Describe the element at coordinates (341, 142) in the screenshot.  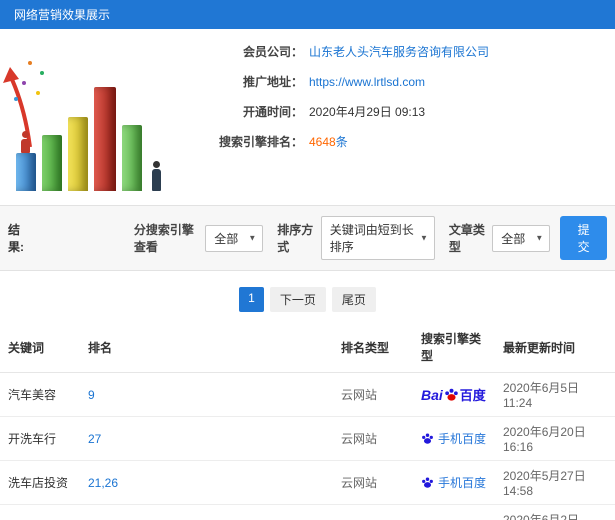
I see `rank-count-unit: 条` at that location.